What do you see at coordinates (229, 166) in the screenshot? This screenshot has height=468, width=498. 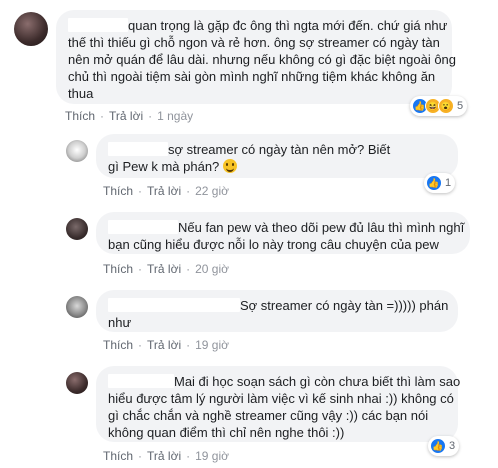 I see `smile-emoji-icon` at bounding box center [229, 166].